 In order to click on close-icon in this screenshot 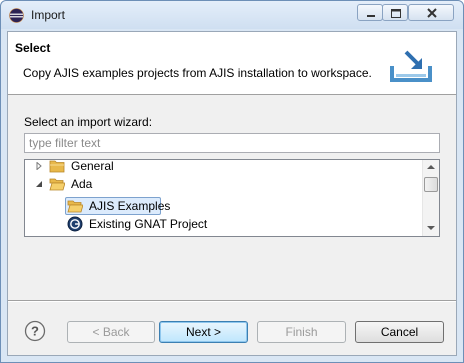, I will do `click(432, 13)`.